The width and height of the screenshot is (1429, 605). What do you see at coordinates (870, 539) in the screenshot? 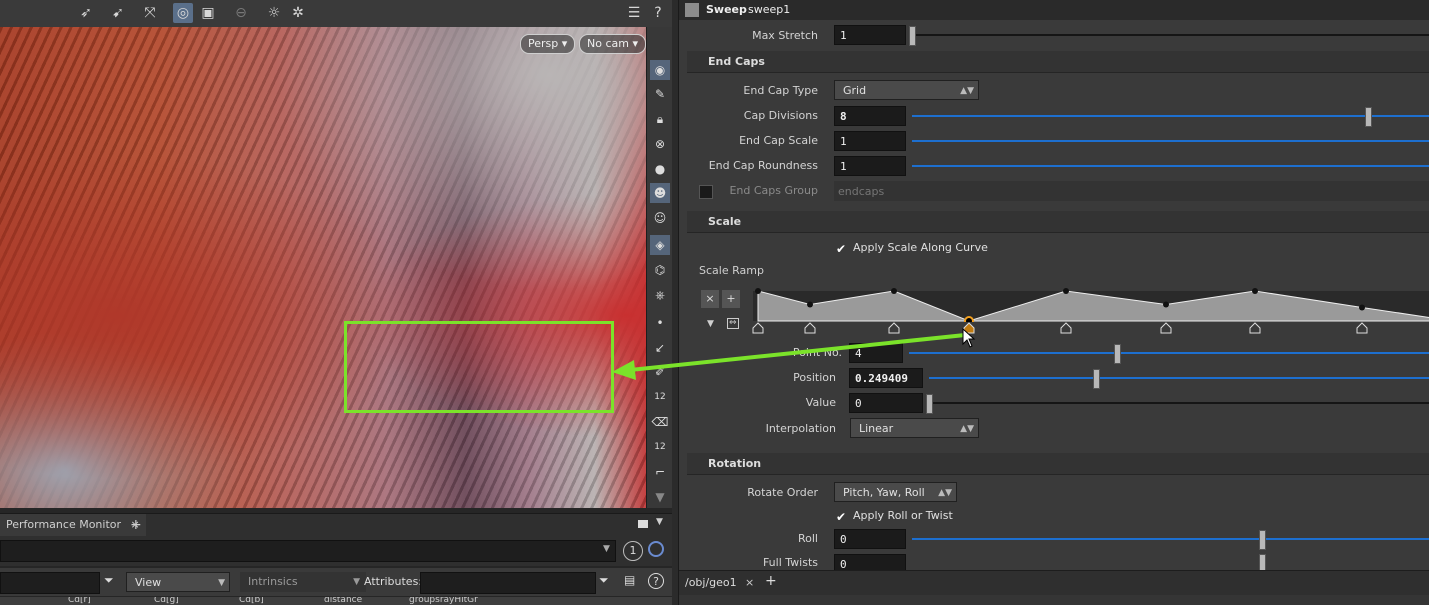
I see `roll-field: 0` at bounding box center [870, 539].